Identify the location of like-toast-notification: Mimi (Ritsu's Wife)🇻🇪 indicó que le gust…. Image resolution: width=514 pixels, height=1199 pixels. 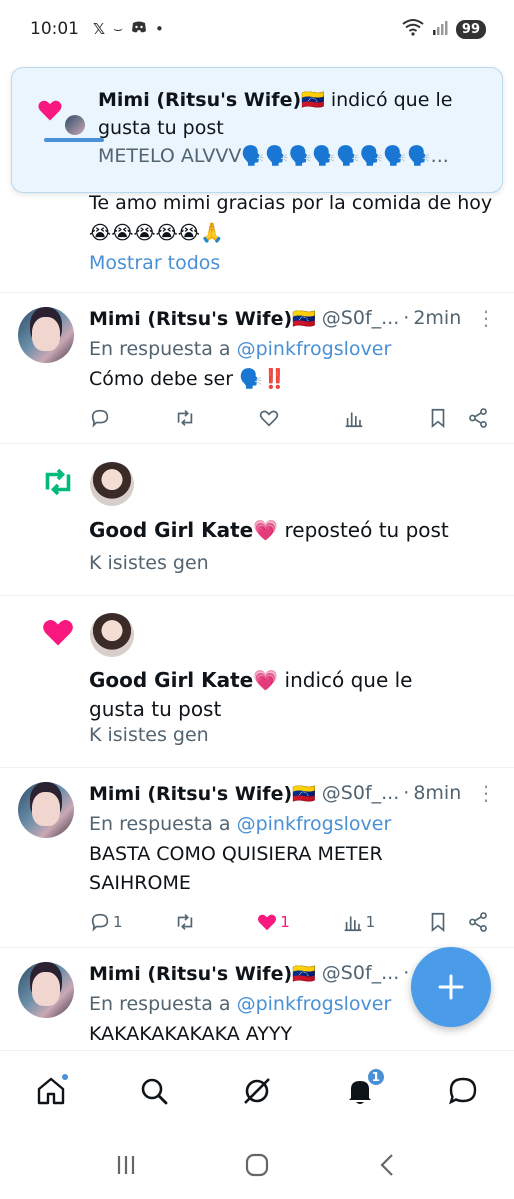
(257, 130).